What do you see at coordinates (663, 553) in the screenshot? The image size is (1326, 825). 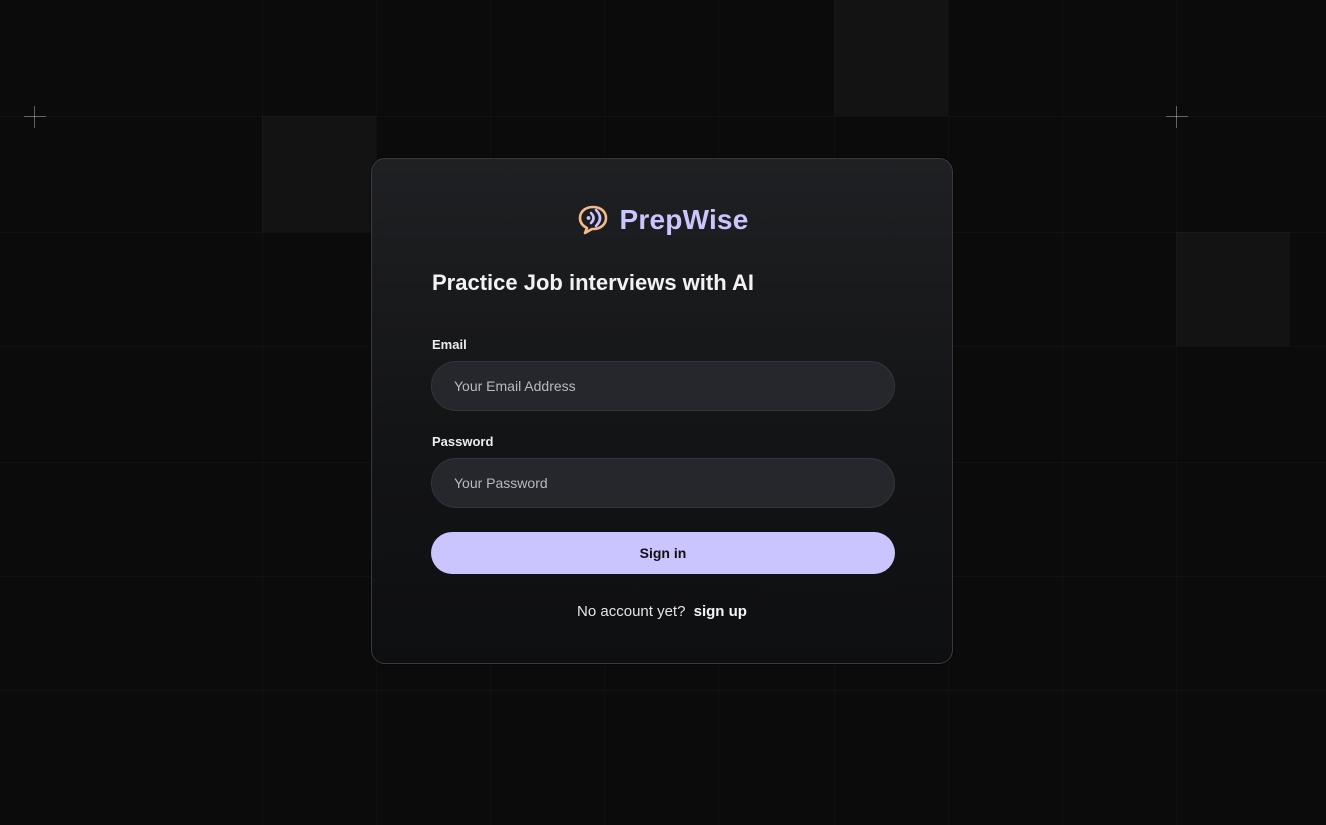 I see `sign-in-button: Sign in` at bounding box center [663, 553].